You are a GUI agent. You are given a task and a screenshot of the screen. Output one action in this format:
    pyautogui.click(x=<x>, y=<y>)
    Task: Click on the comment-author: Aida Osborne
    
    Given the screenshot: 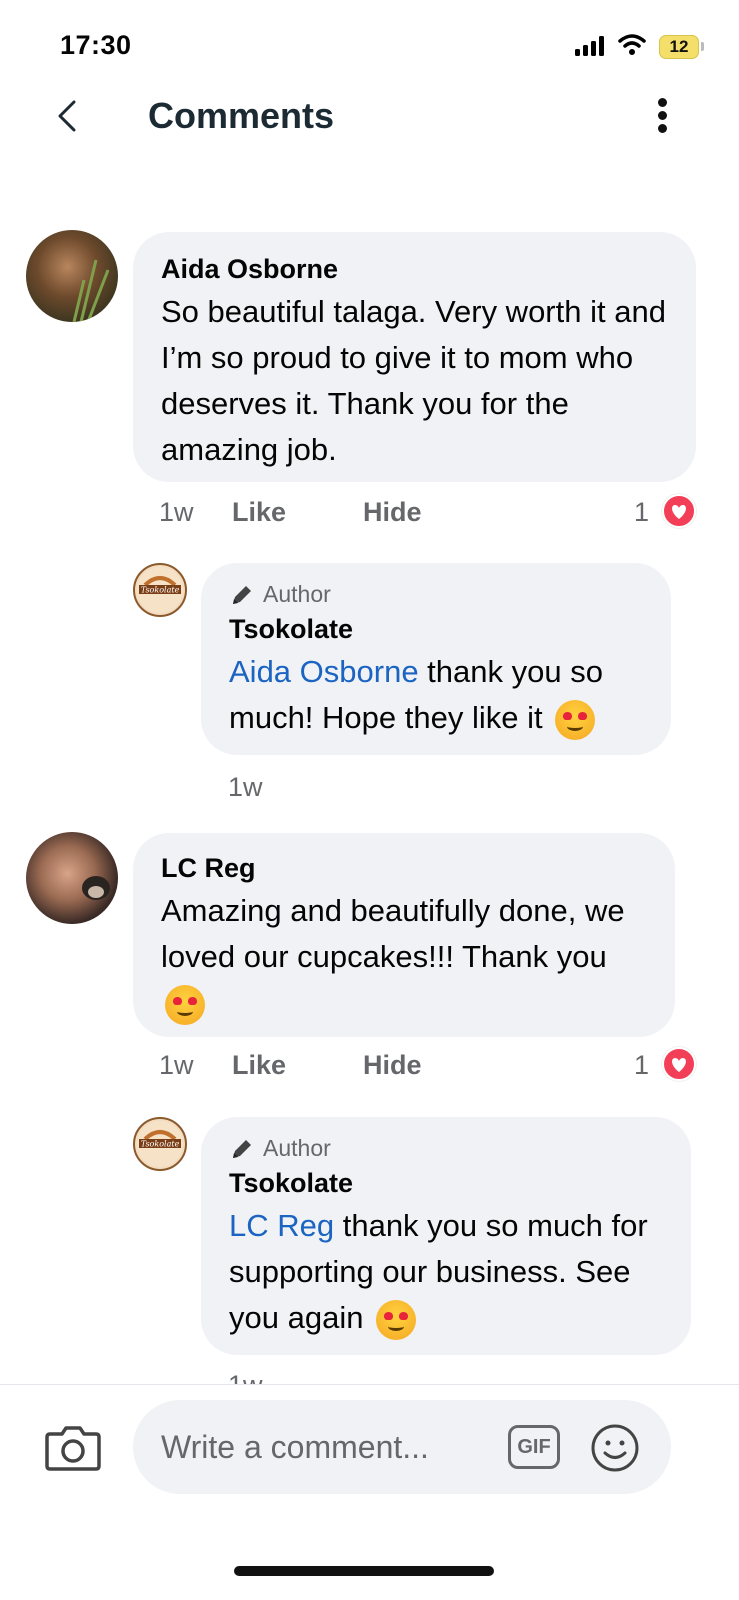 What is the action you would take?
    pyautogui.click(x=414, y=269)
    